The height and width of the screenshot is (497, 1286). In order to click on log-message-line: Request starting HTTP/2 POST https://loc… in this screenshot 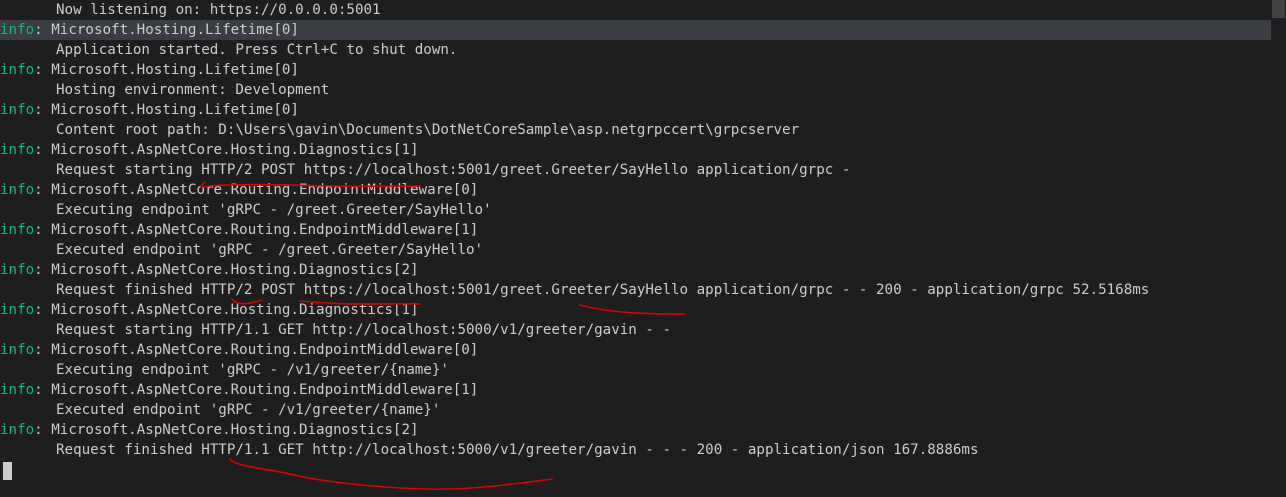, I will do `click(643, 170)`.